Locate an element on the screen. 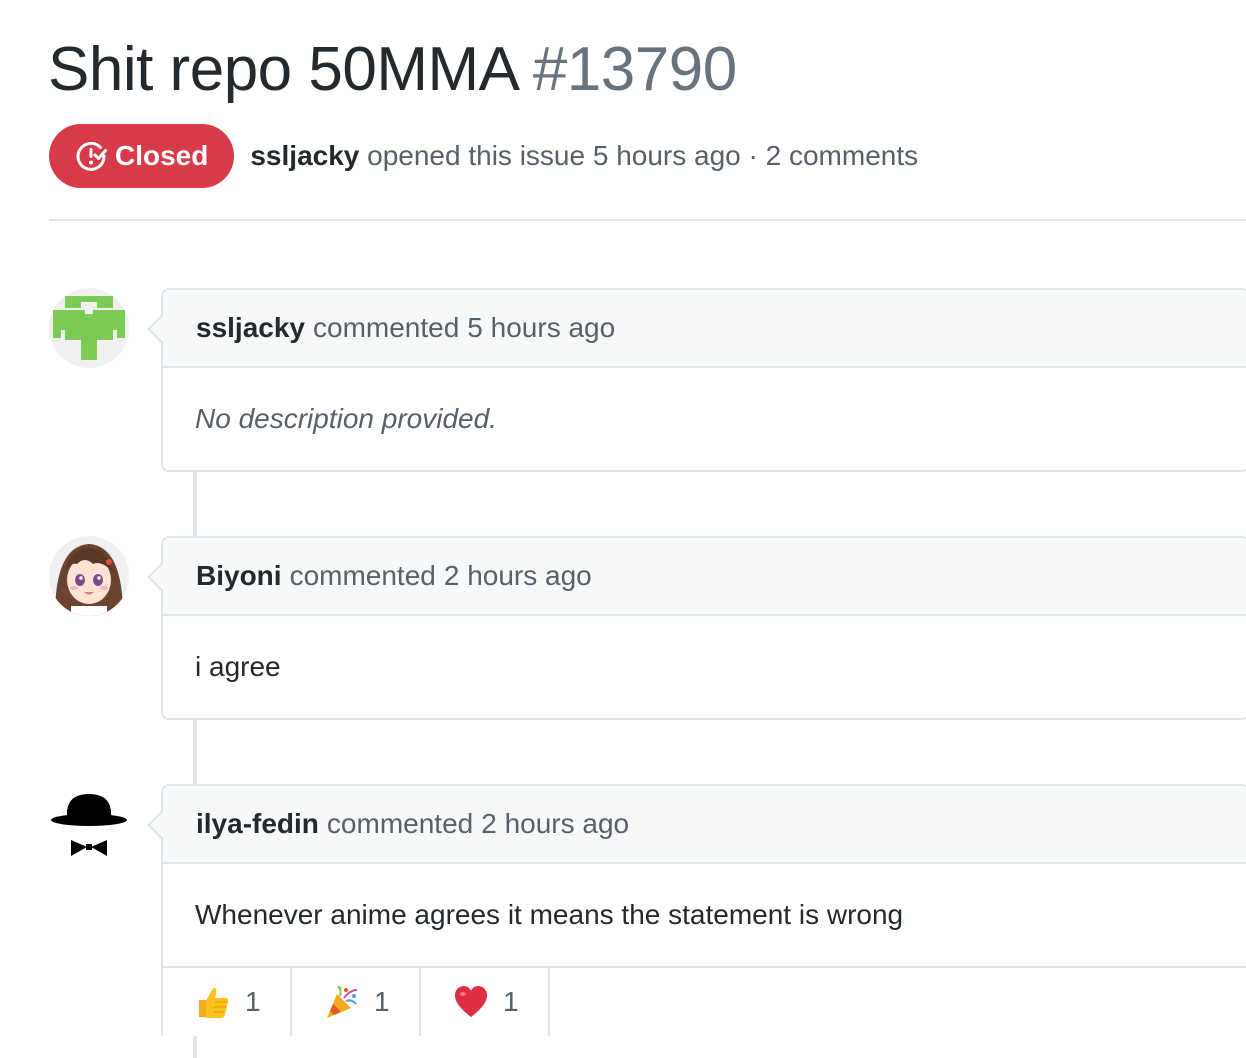 The width and height of the screenshot is (1246, 1058). reaction-thumbs-up: 1 is located at coordinates (227, 1002).